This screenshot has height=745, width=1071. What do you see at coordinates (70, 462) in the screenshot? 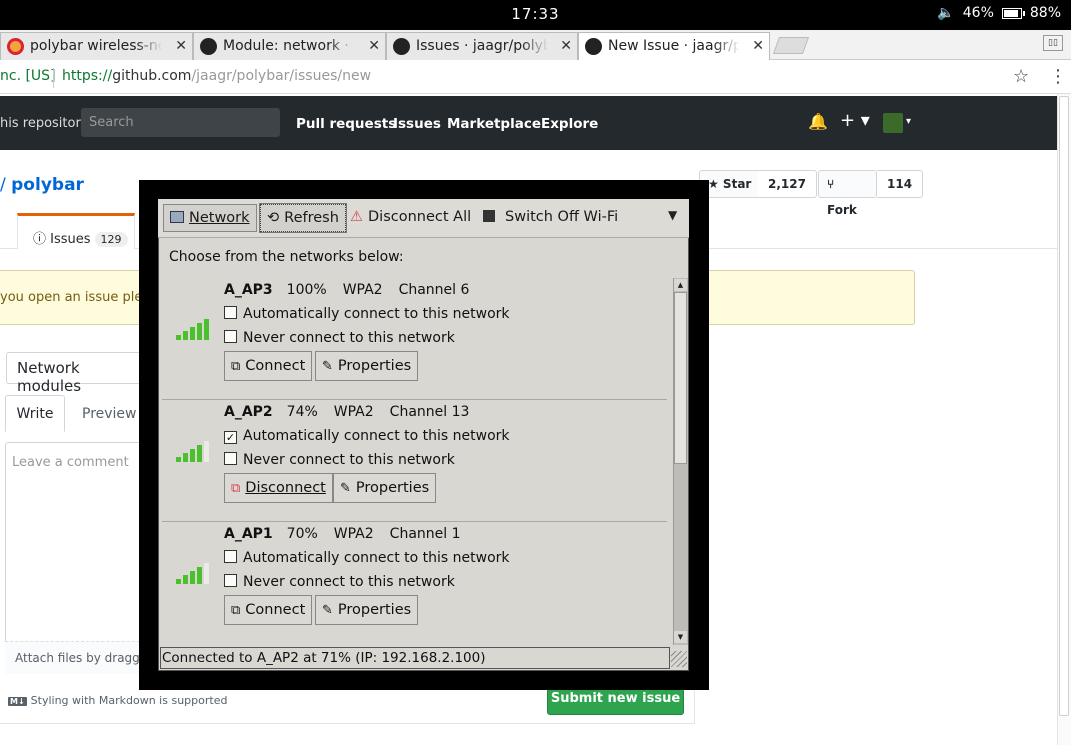
I see `comment-placeholder: Leave a comment` at bounding box center [70, 462].